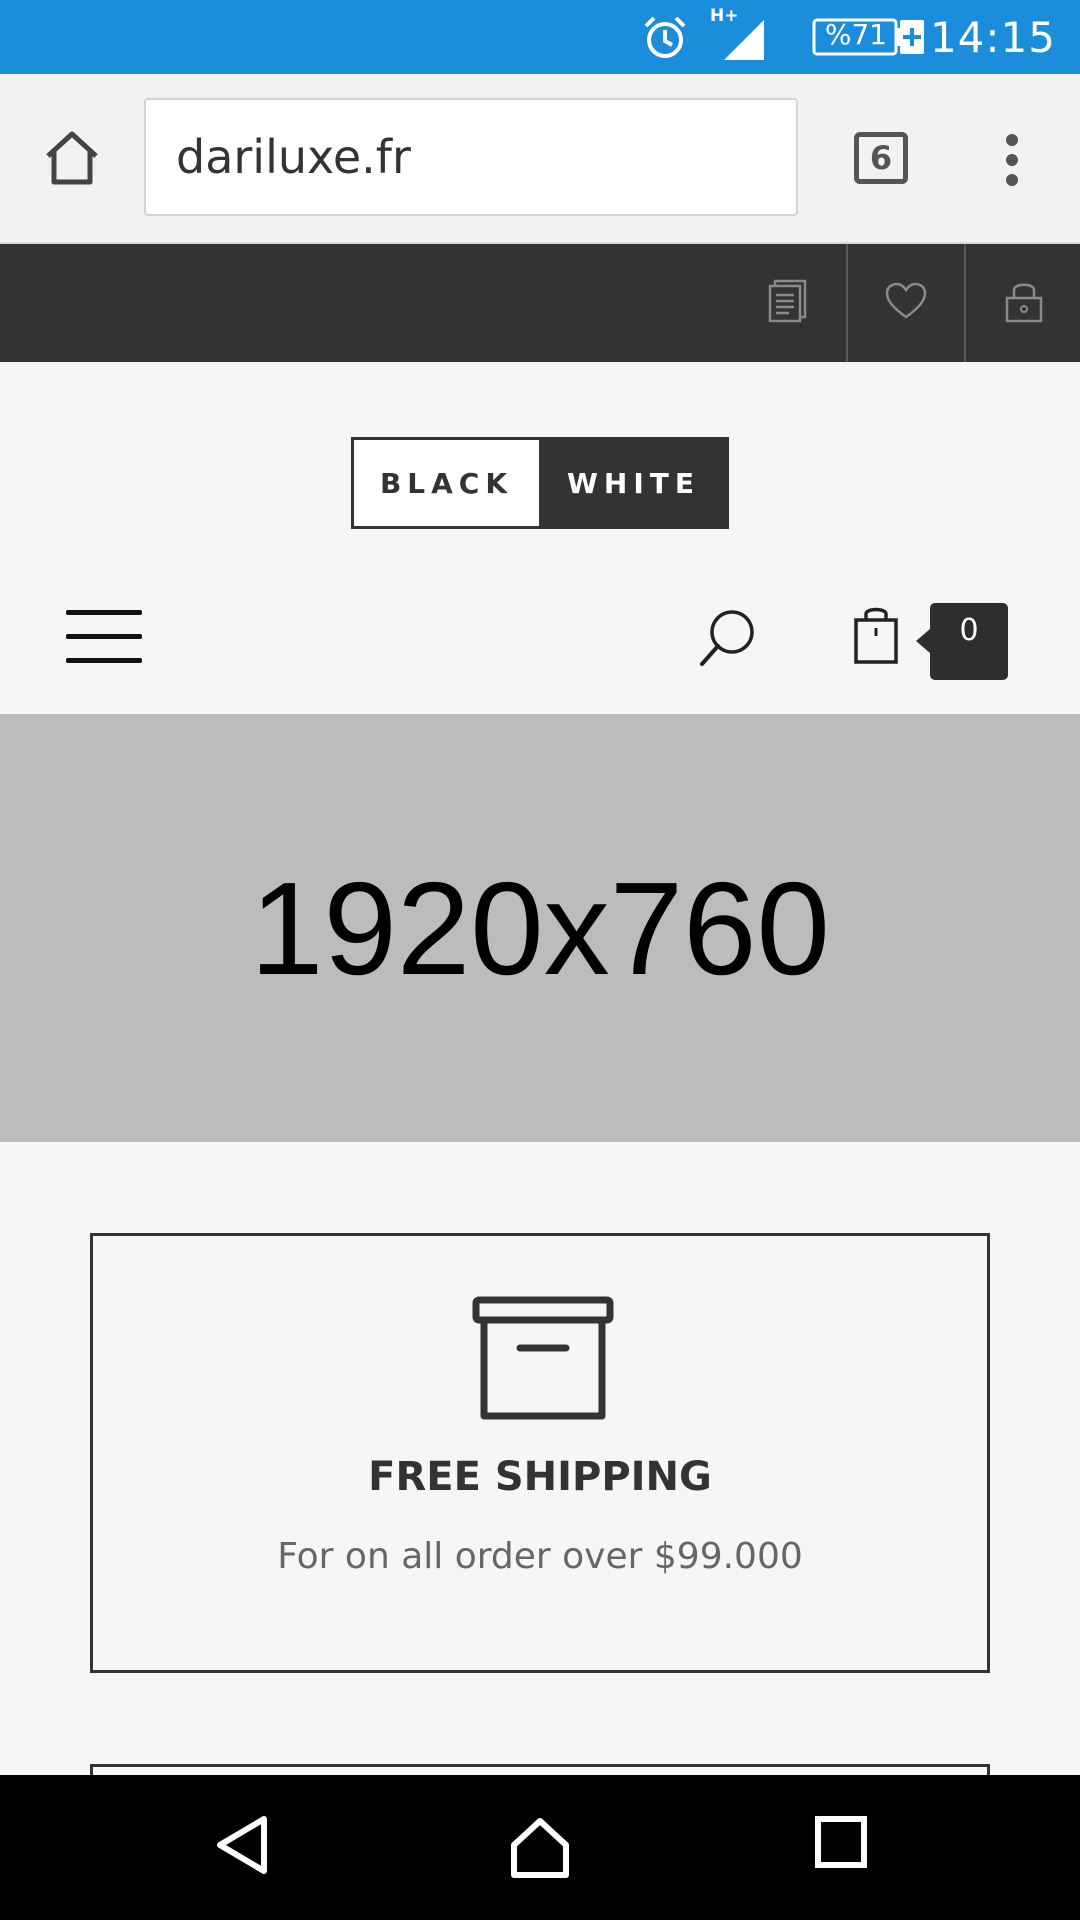 This screenshot has width=1080, height=1920. What do you see at coordinates (447, 483) in the screenshot?
I see `logo-left-text: BLACK` at bounding box center [447, 483].